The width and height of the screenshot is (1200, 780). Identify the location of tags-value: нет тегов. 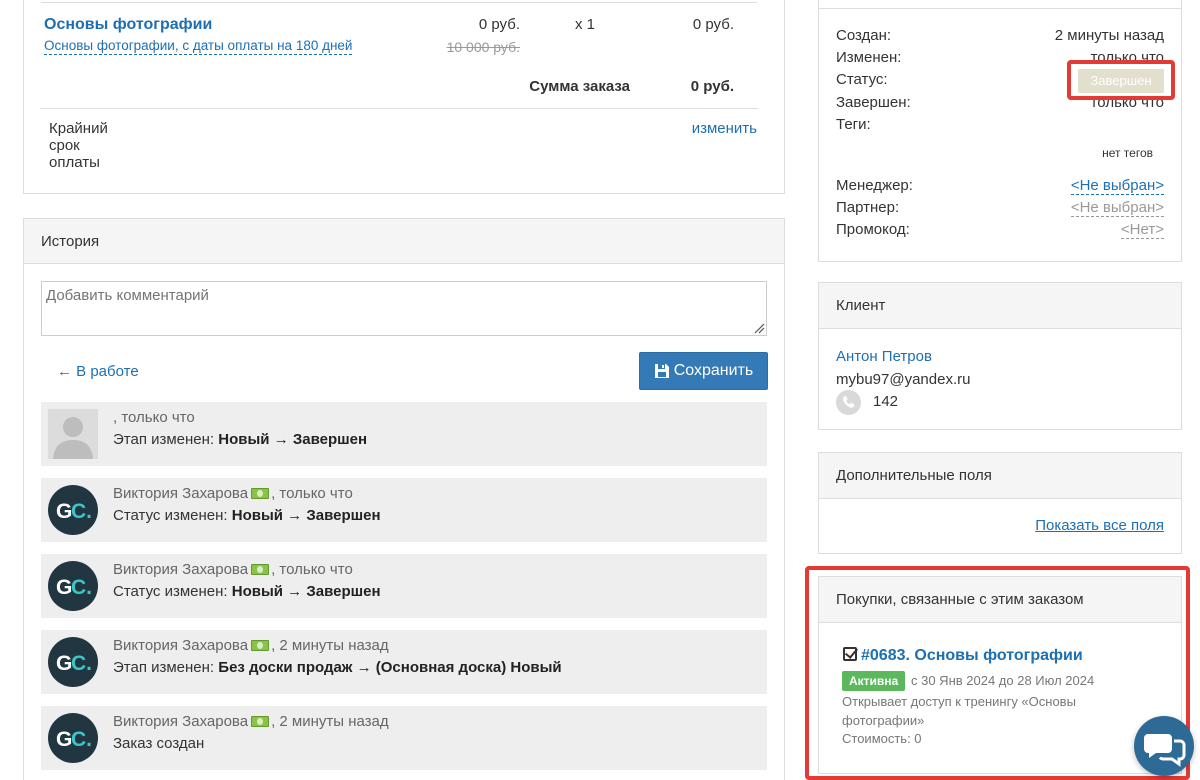
(1127, 153).